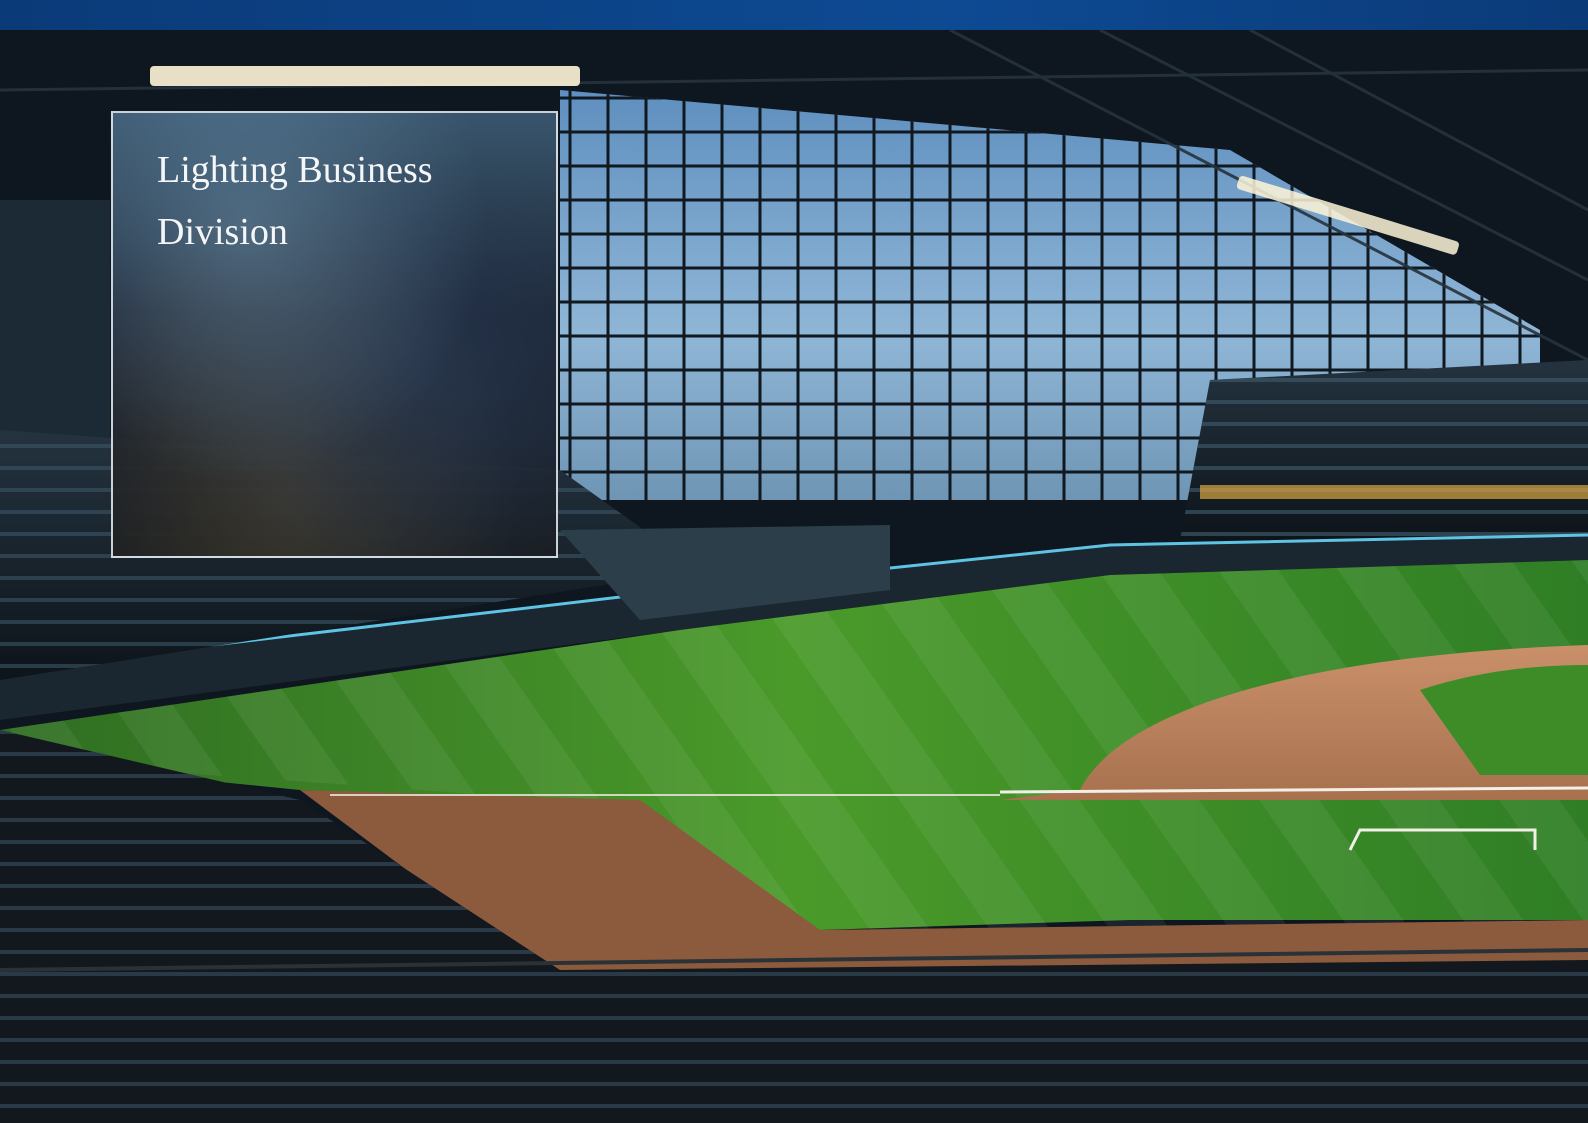 The width and height of the screenshot is (1588, 1123). I want to click on top-accent-bar, so click(794, 15).